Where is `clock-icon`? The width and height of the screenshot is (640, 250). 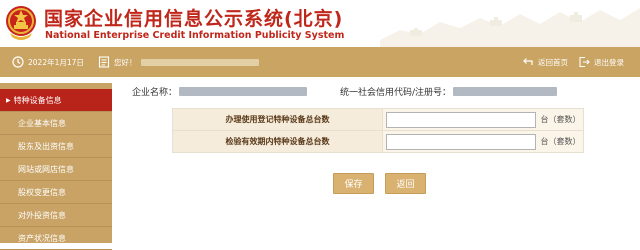 clock-icon is located at coordinates (18, 62).